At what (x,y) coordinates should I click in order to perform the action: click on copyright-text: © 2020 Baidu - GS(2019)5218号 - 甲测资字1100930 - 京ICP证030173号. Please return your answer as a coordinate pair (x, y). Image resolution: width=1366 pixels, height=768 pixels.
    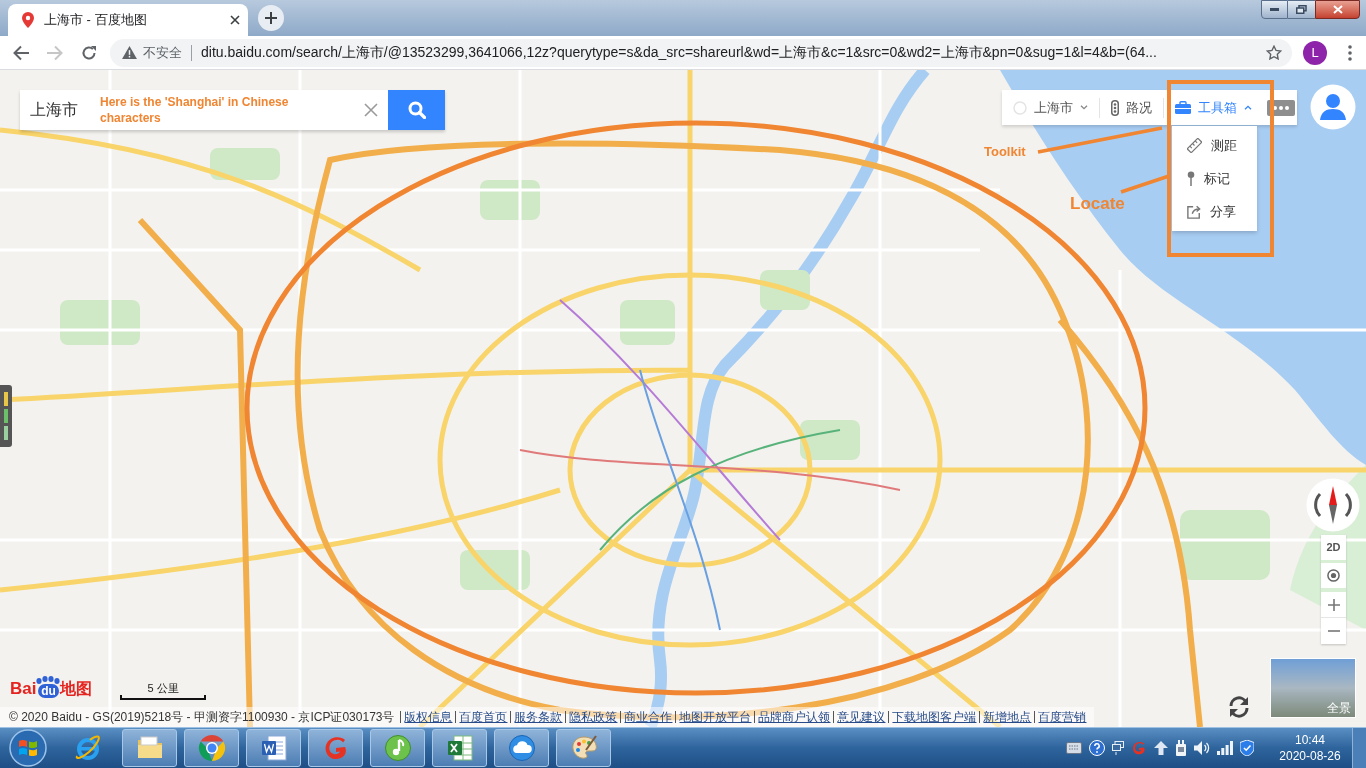
    Looking at the image, I should click on (202, 717).